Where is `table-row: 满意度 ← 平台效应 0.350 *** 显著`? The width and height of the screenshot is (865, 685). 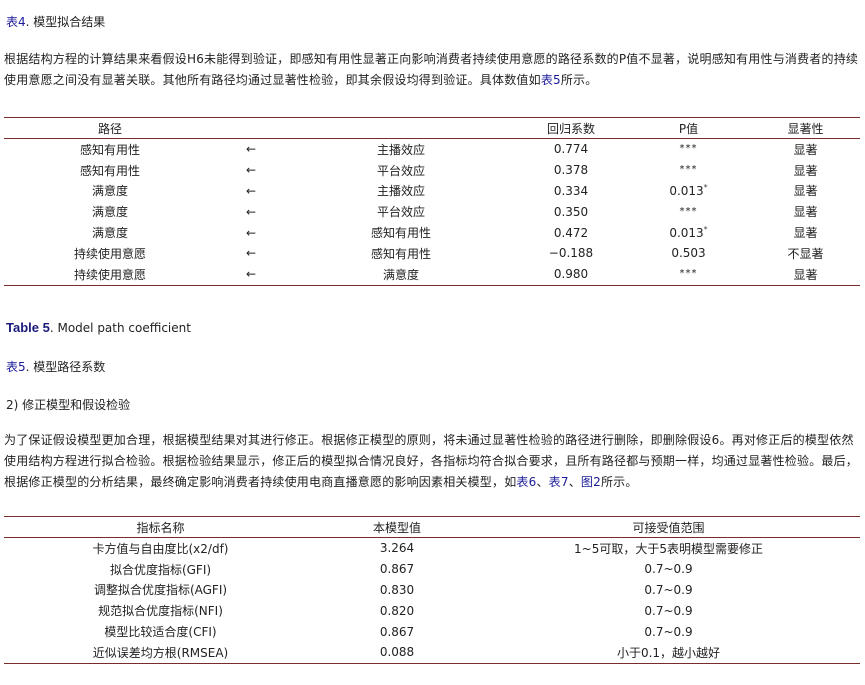 table-row: 满意度 ← 平台效应 0.350 *** 显著 is located at coordinates (432, 211).